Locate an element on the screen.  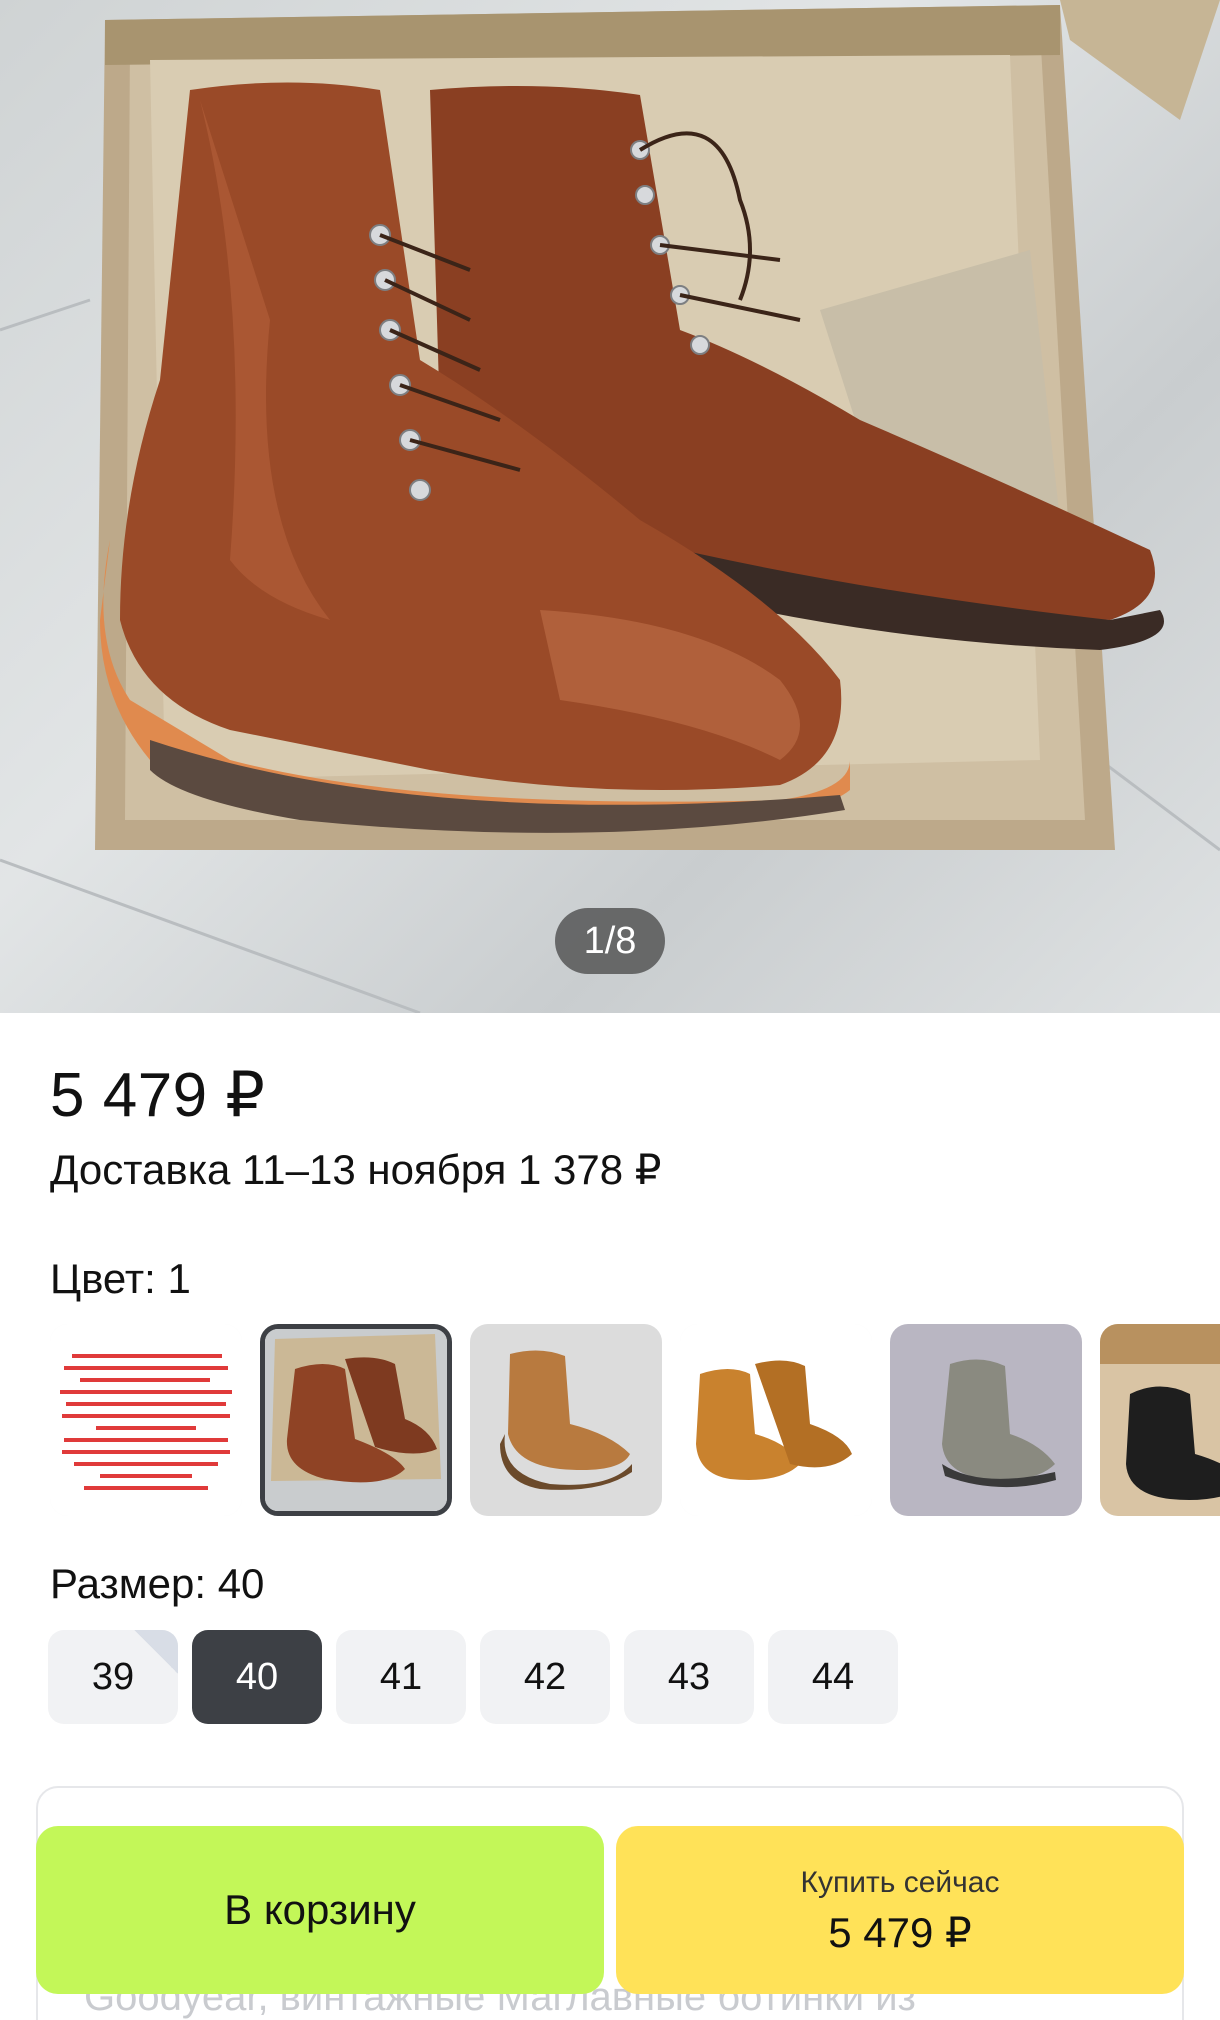
size-option-40-selected: 40 is located at coordinates (257, 1677).